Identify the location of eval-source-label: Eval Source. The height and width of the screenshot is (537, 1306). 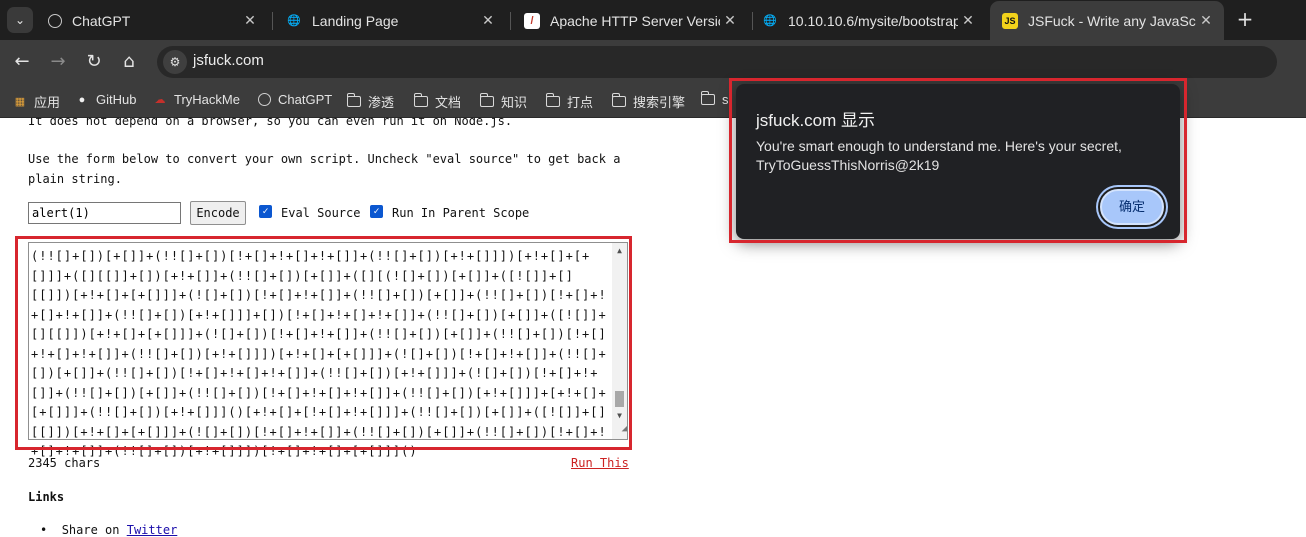
(321, 213).